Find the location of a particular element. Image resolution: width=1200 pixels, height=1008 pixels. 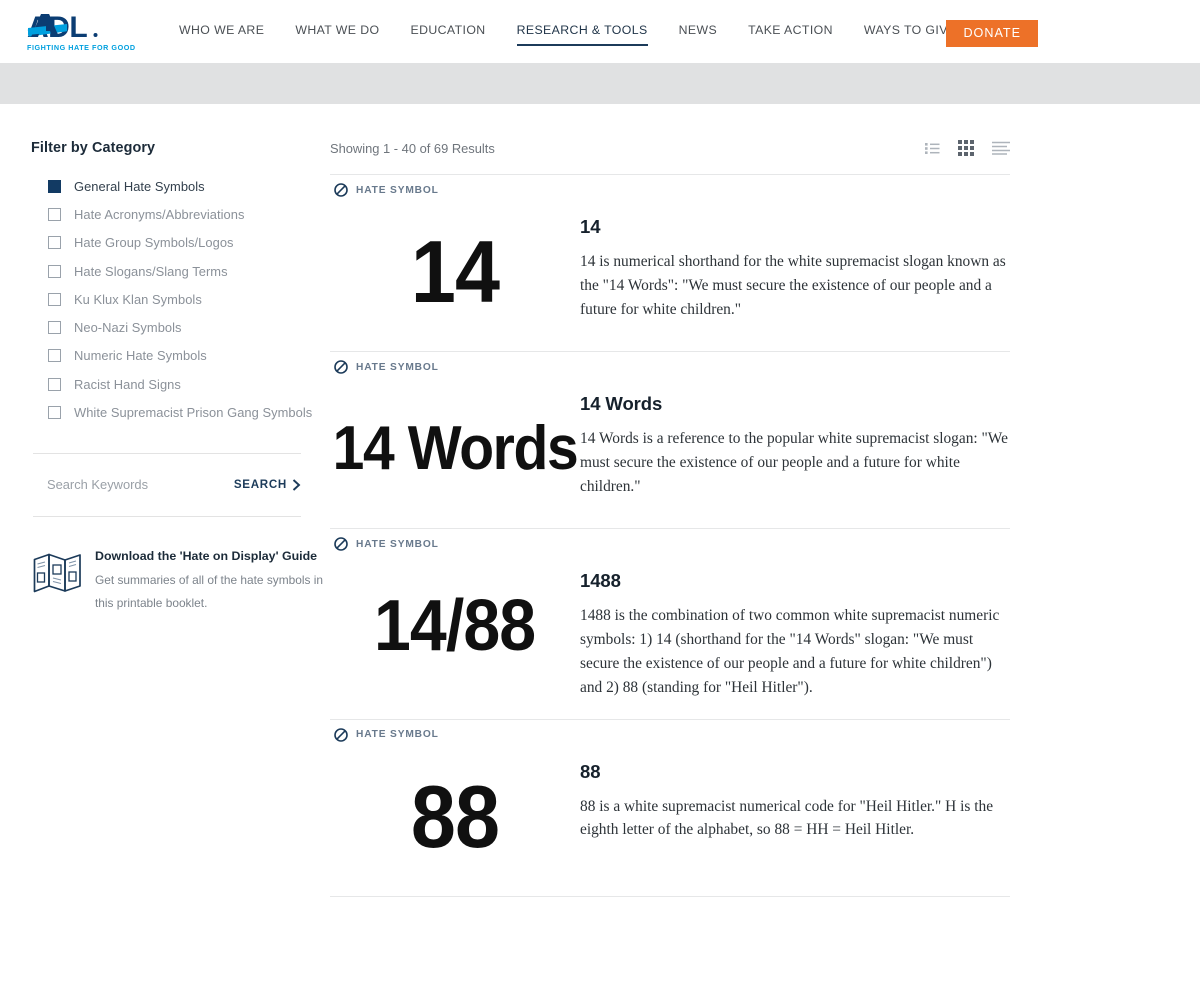

result-title: 1488 is located at coordinates (795, 581).